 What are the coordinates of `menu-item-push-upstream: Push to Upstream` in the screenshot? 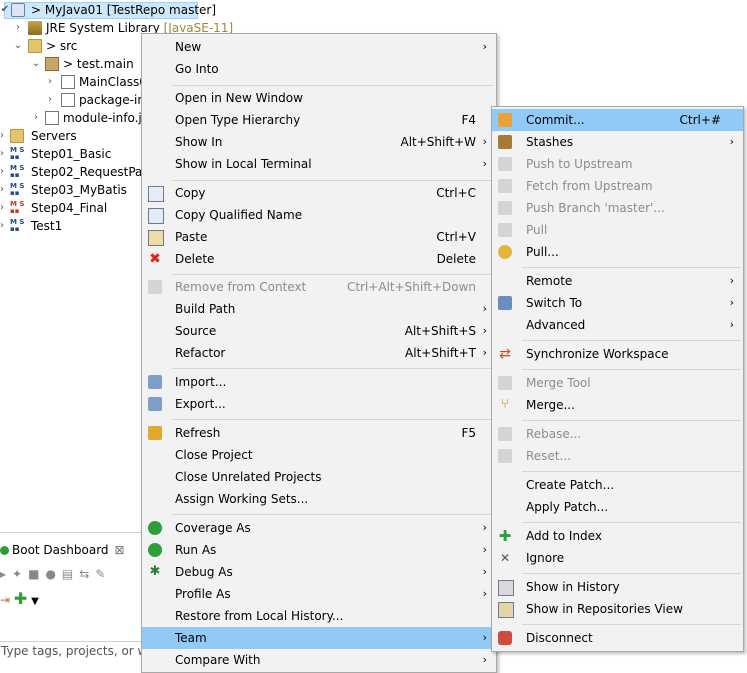 It's located at (617, 164).